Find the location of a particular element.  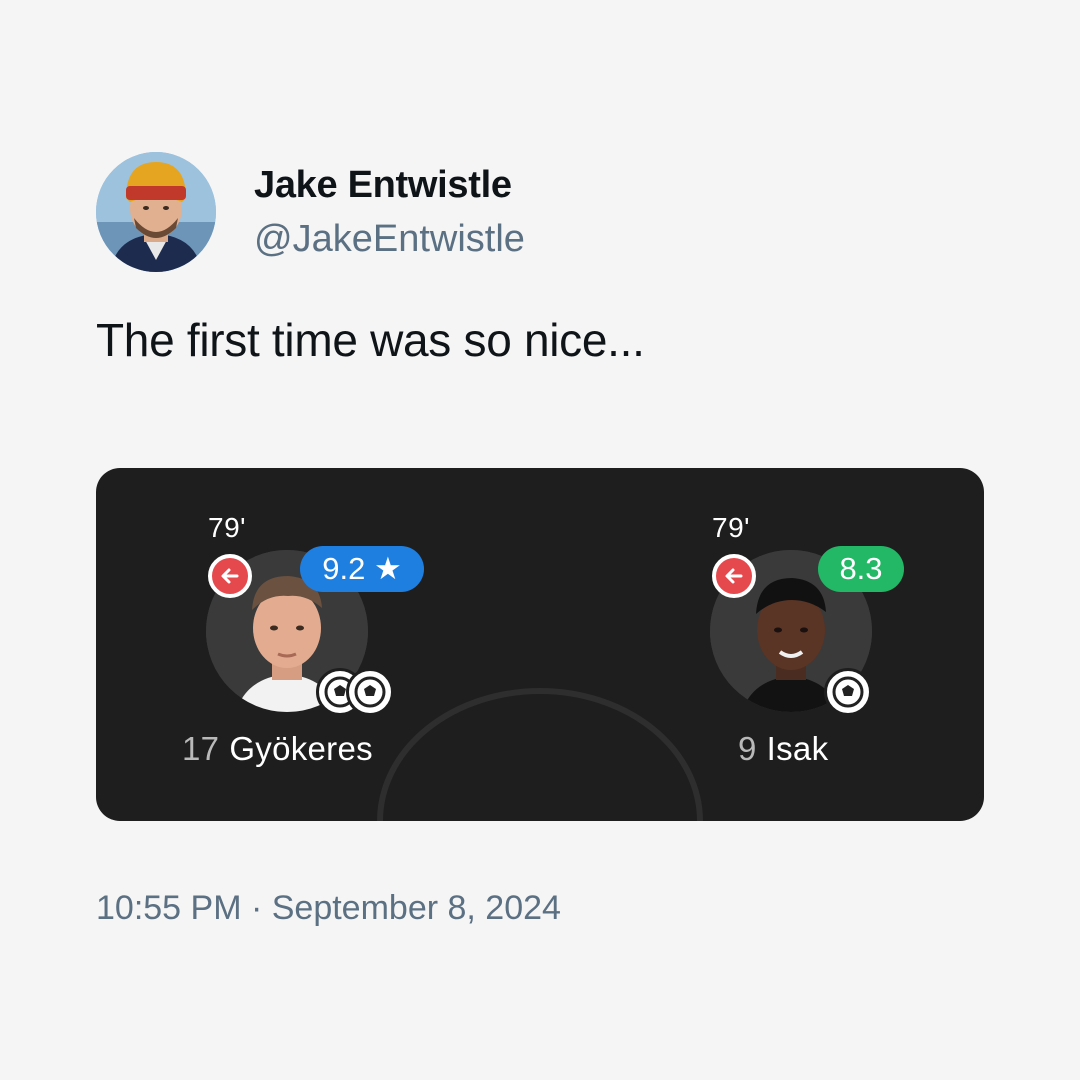

player-label: 17 Gyökeres is located at coordinates (277, 749).